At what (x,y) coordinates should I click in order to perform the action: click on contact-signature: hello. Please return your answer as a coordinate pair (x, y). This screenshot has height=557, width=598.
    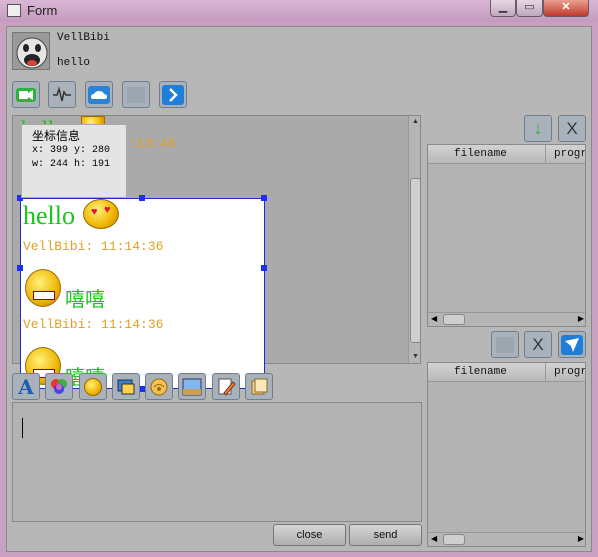
    Looking at the image, I should click on (74, 63).